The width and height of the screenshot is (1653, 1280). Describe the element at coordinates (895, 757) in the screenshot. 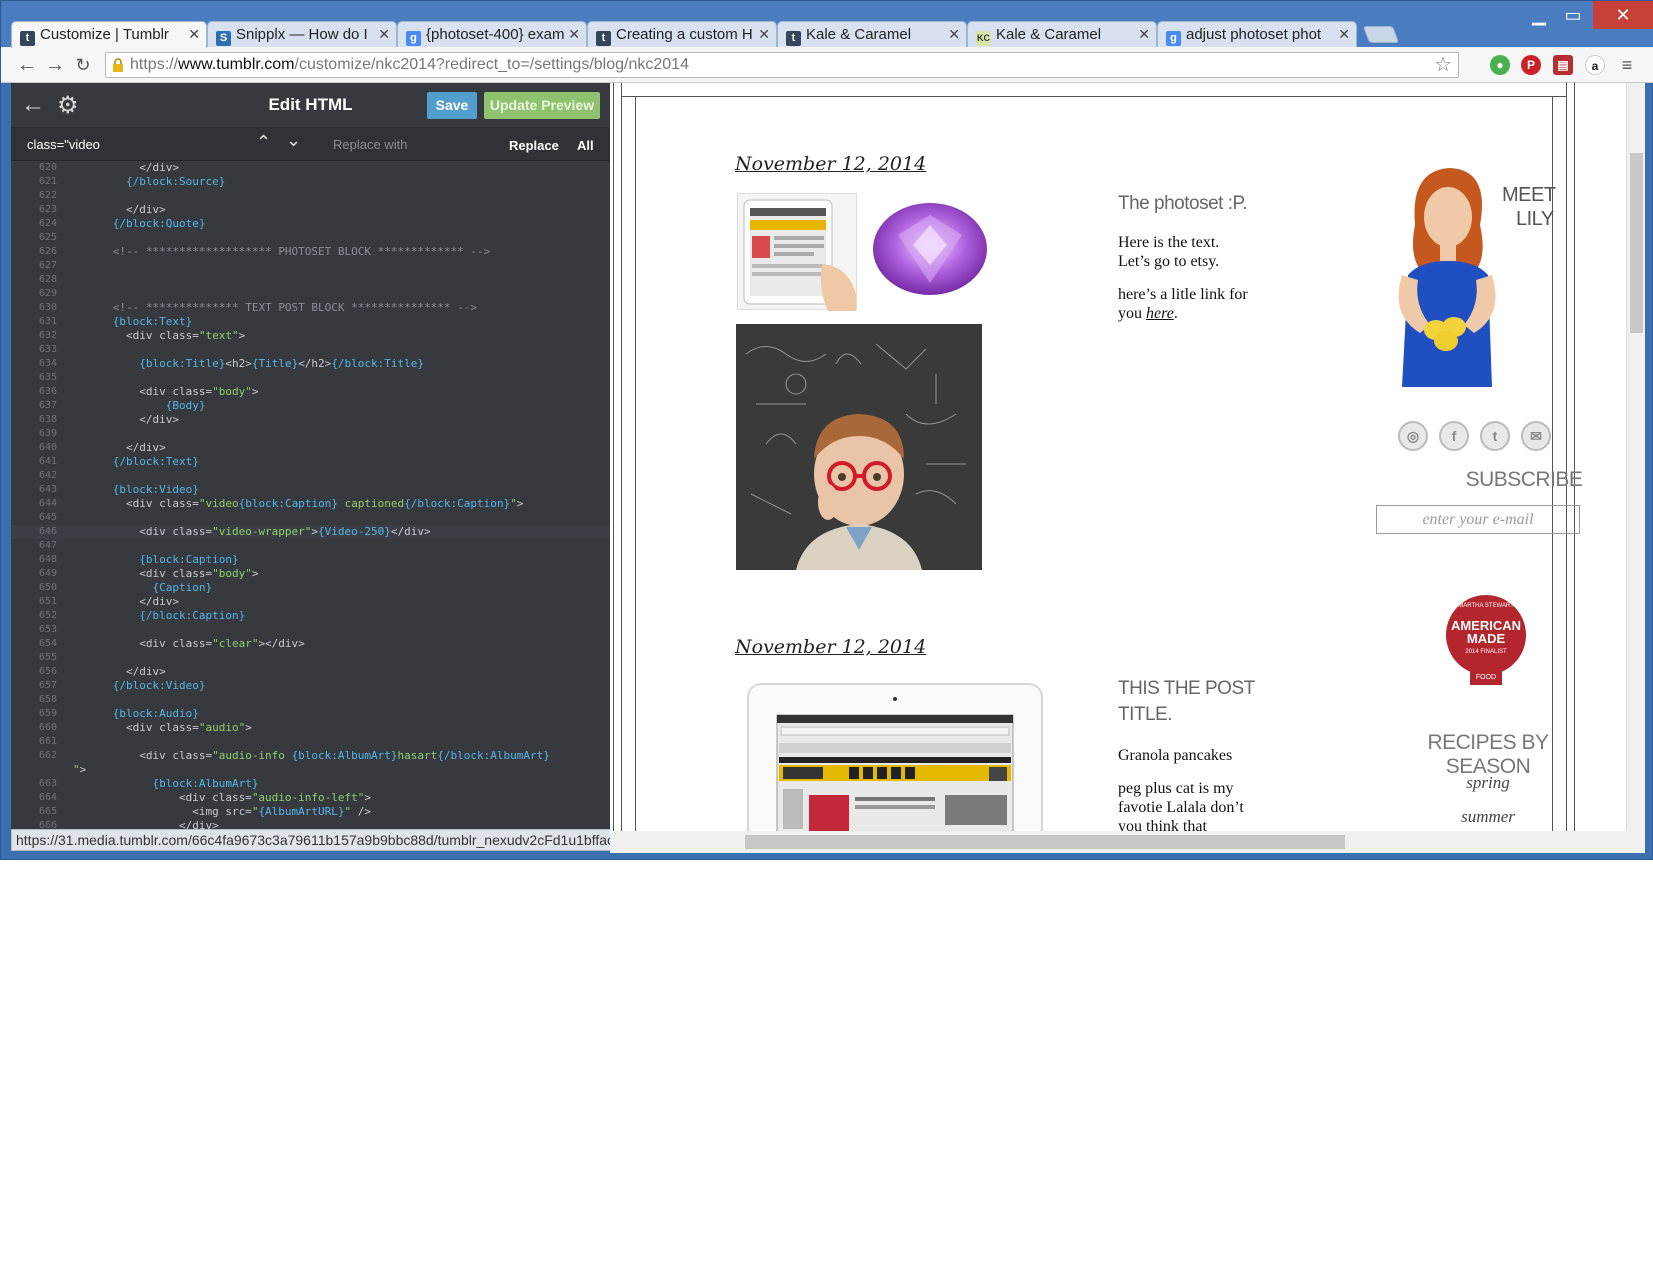

I see `post-image-ipad-designobserver` at that location.